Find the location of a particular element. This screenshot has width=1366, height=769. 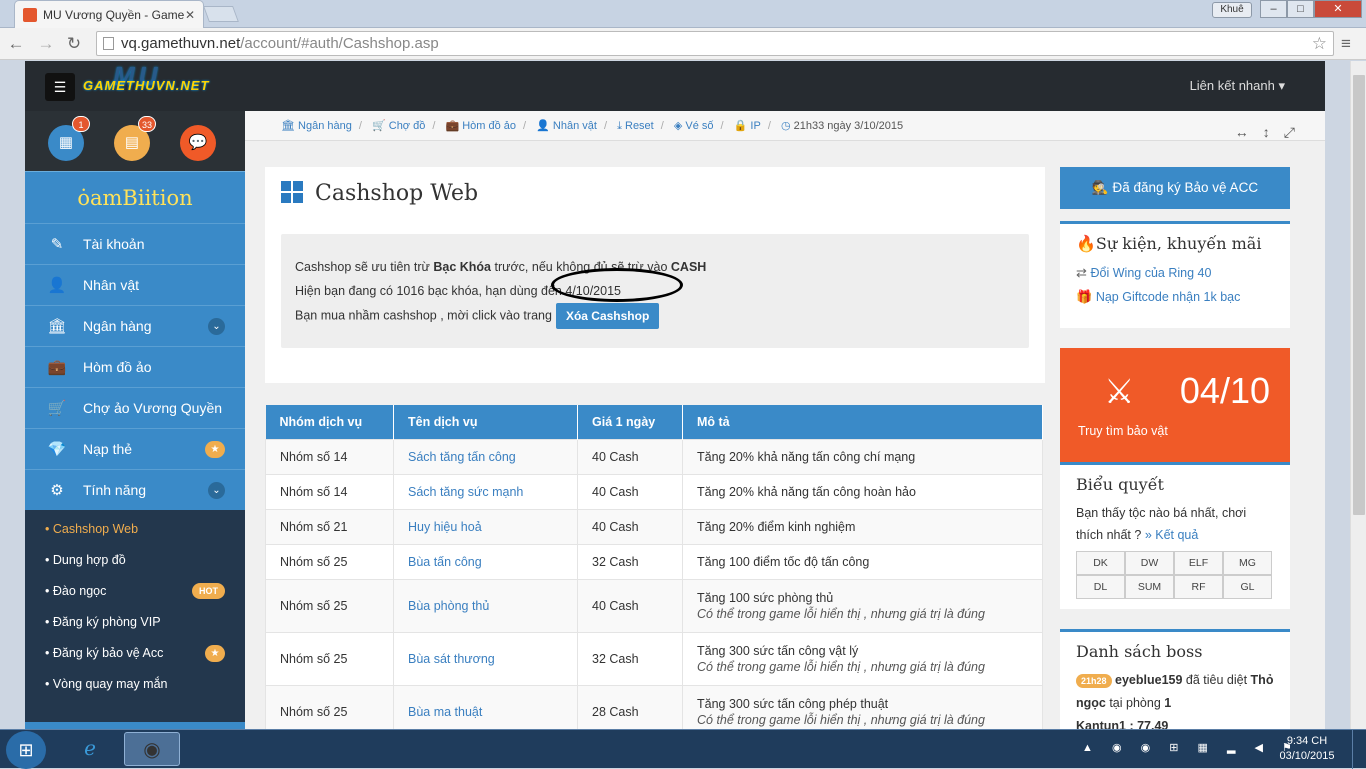

clock-icon: ◷ is located at coordinates (787, 126).